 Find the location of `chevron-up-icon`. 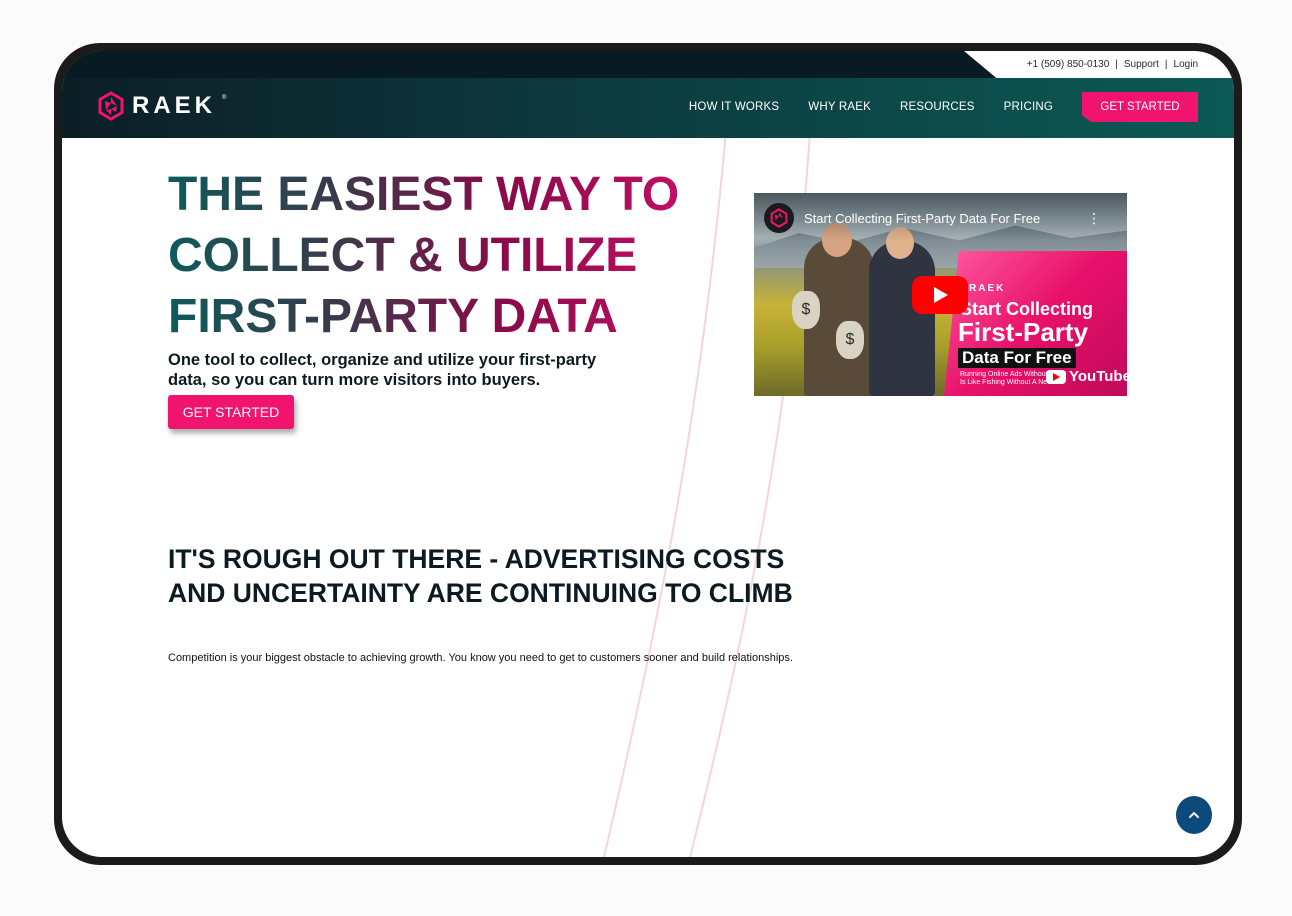

chevron-up-icon is located at coordinates (1194, 814).